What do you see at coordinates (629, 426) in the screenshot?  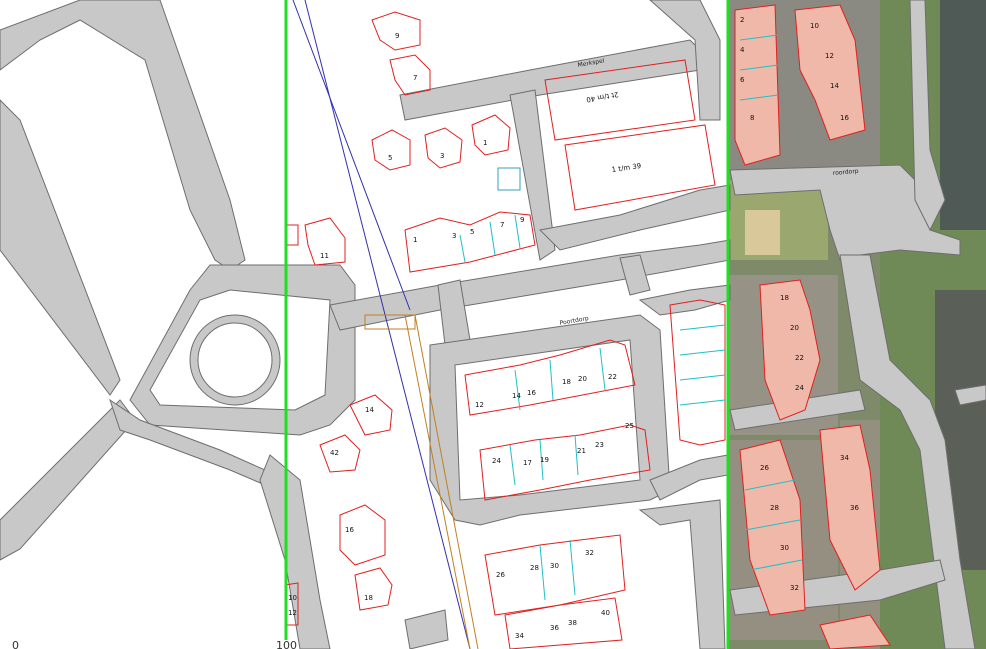 I see `house-number: 25` at bounding box center [629, 426].